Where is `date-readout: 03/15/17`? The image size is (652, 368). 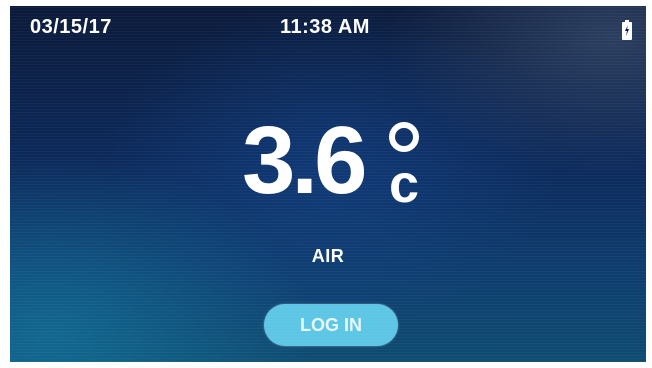 date-readout: 03/15/17 is located at coordinates (71, 27).